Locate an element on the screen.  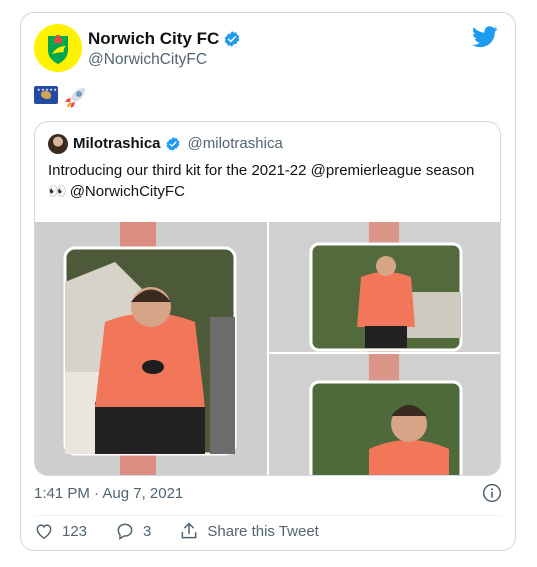
reply-button: 3 is located at coordinates (133, 531).